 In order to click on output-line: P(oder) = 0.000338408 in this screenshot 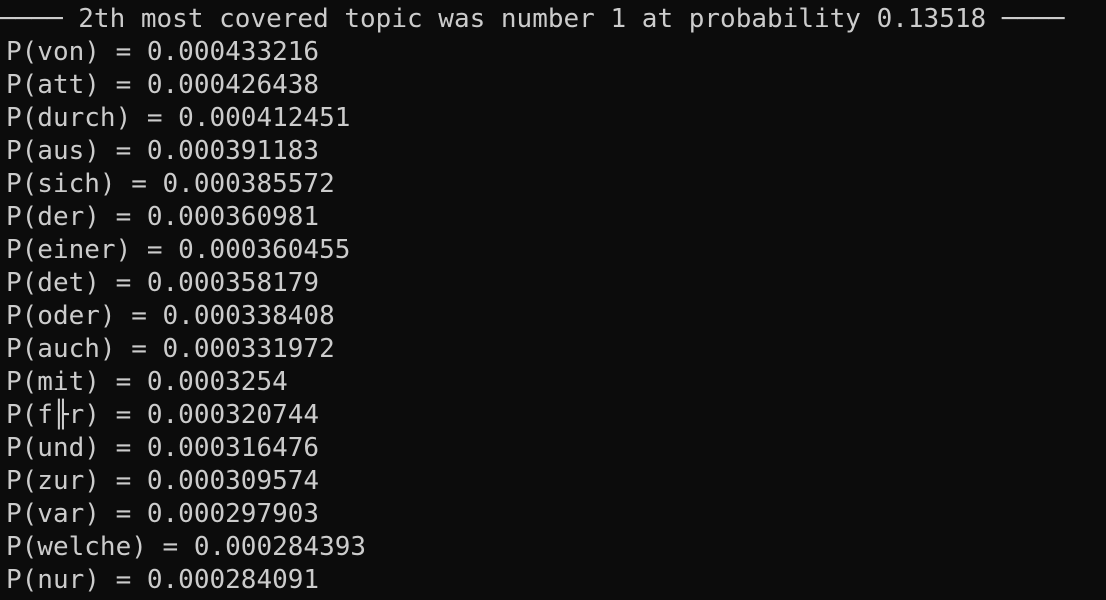, I will do `click(170, 316)`.